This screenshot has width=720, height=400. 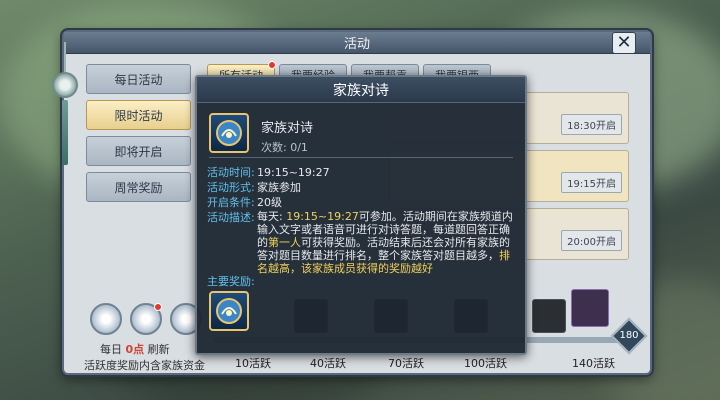 What do you see at coordinates (66, 117) in the screenshot?
I see `jade-pendant-decoration` at bounding box center [66, 117].